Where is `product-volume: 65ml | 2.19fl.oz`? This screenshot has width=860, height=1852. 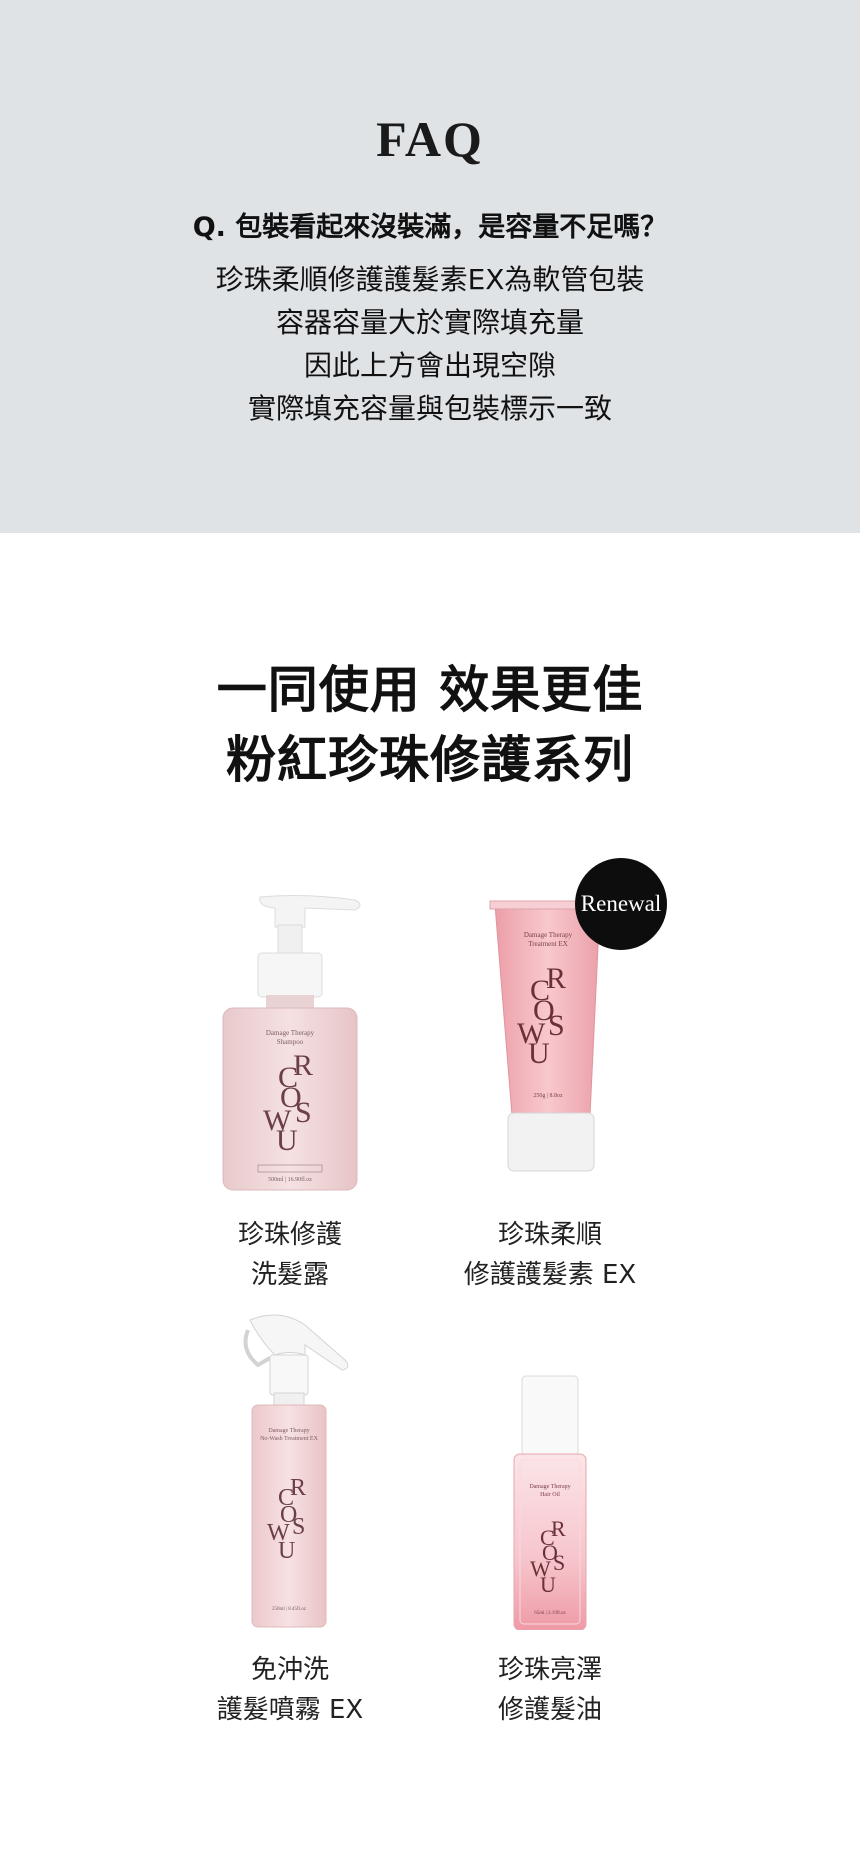 product-volume: 65ml | 2.19fl.oz is located at coordinates (550, 1613).